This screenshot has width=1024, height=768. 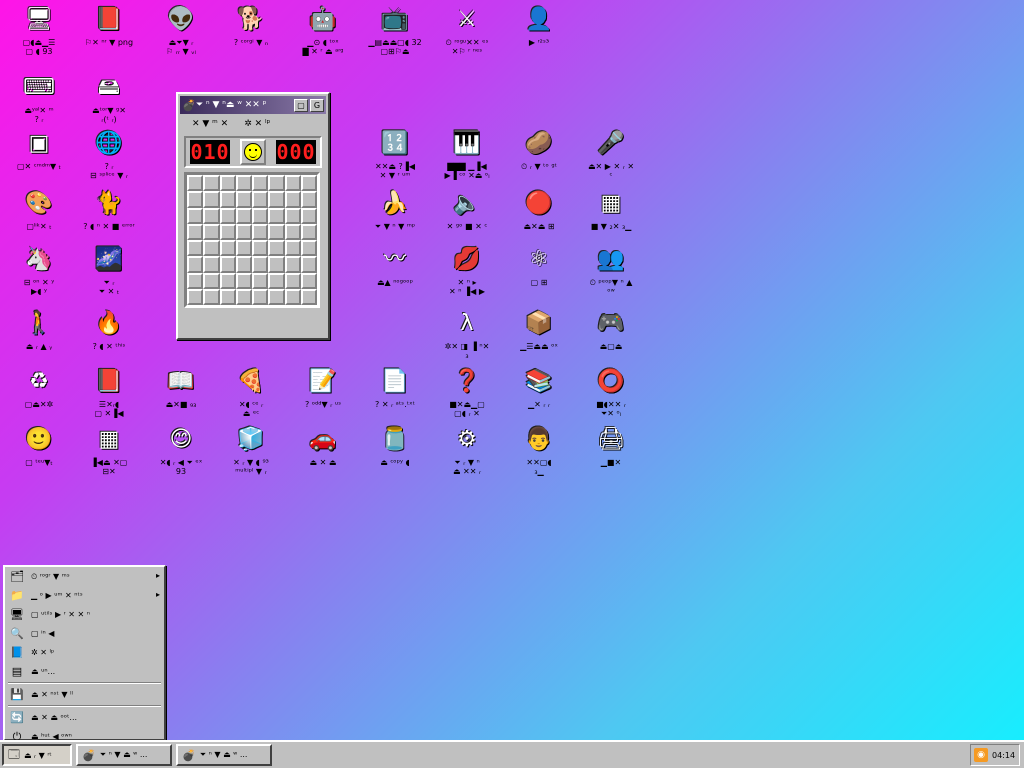 I want to click on minimize-button: ▢, so click(x=301, y=105).